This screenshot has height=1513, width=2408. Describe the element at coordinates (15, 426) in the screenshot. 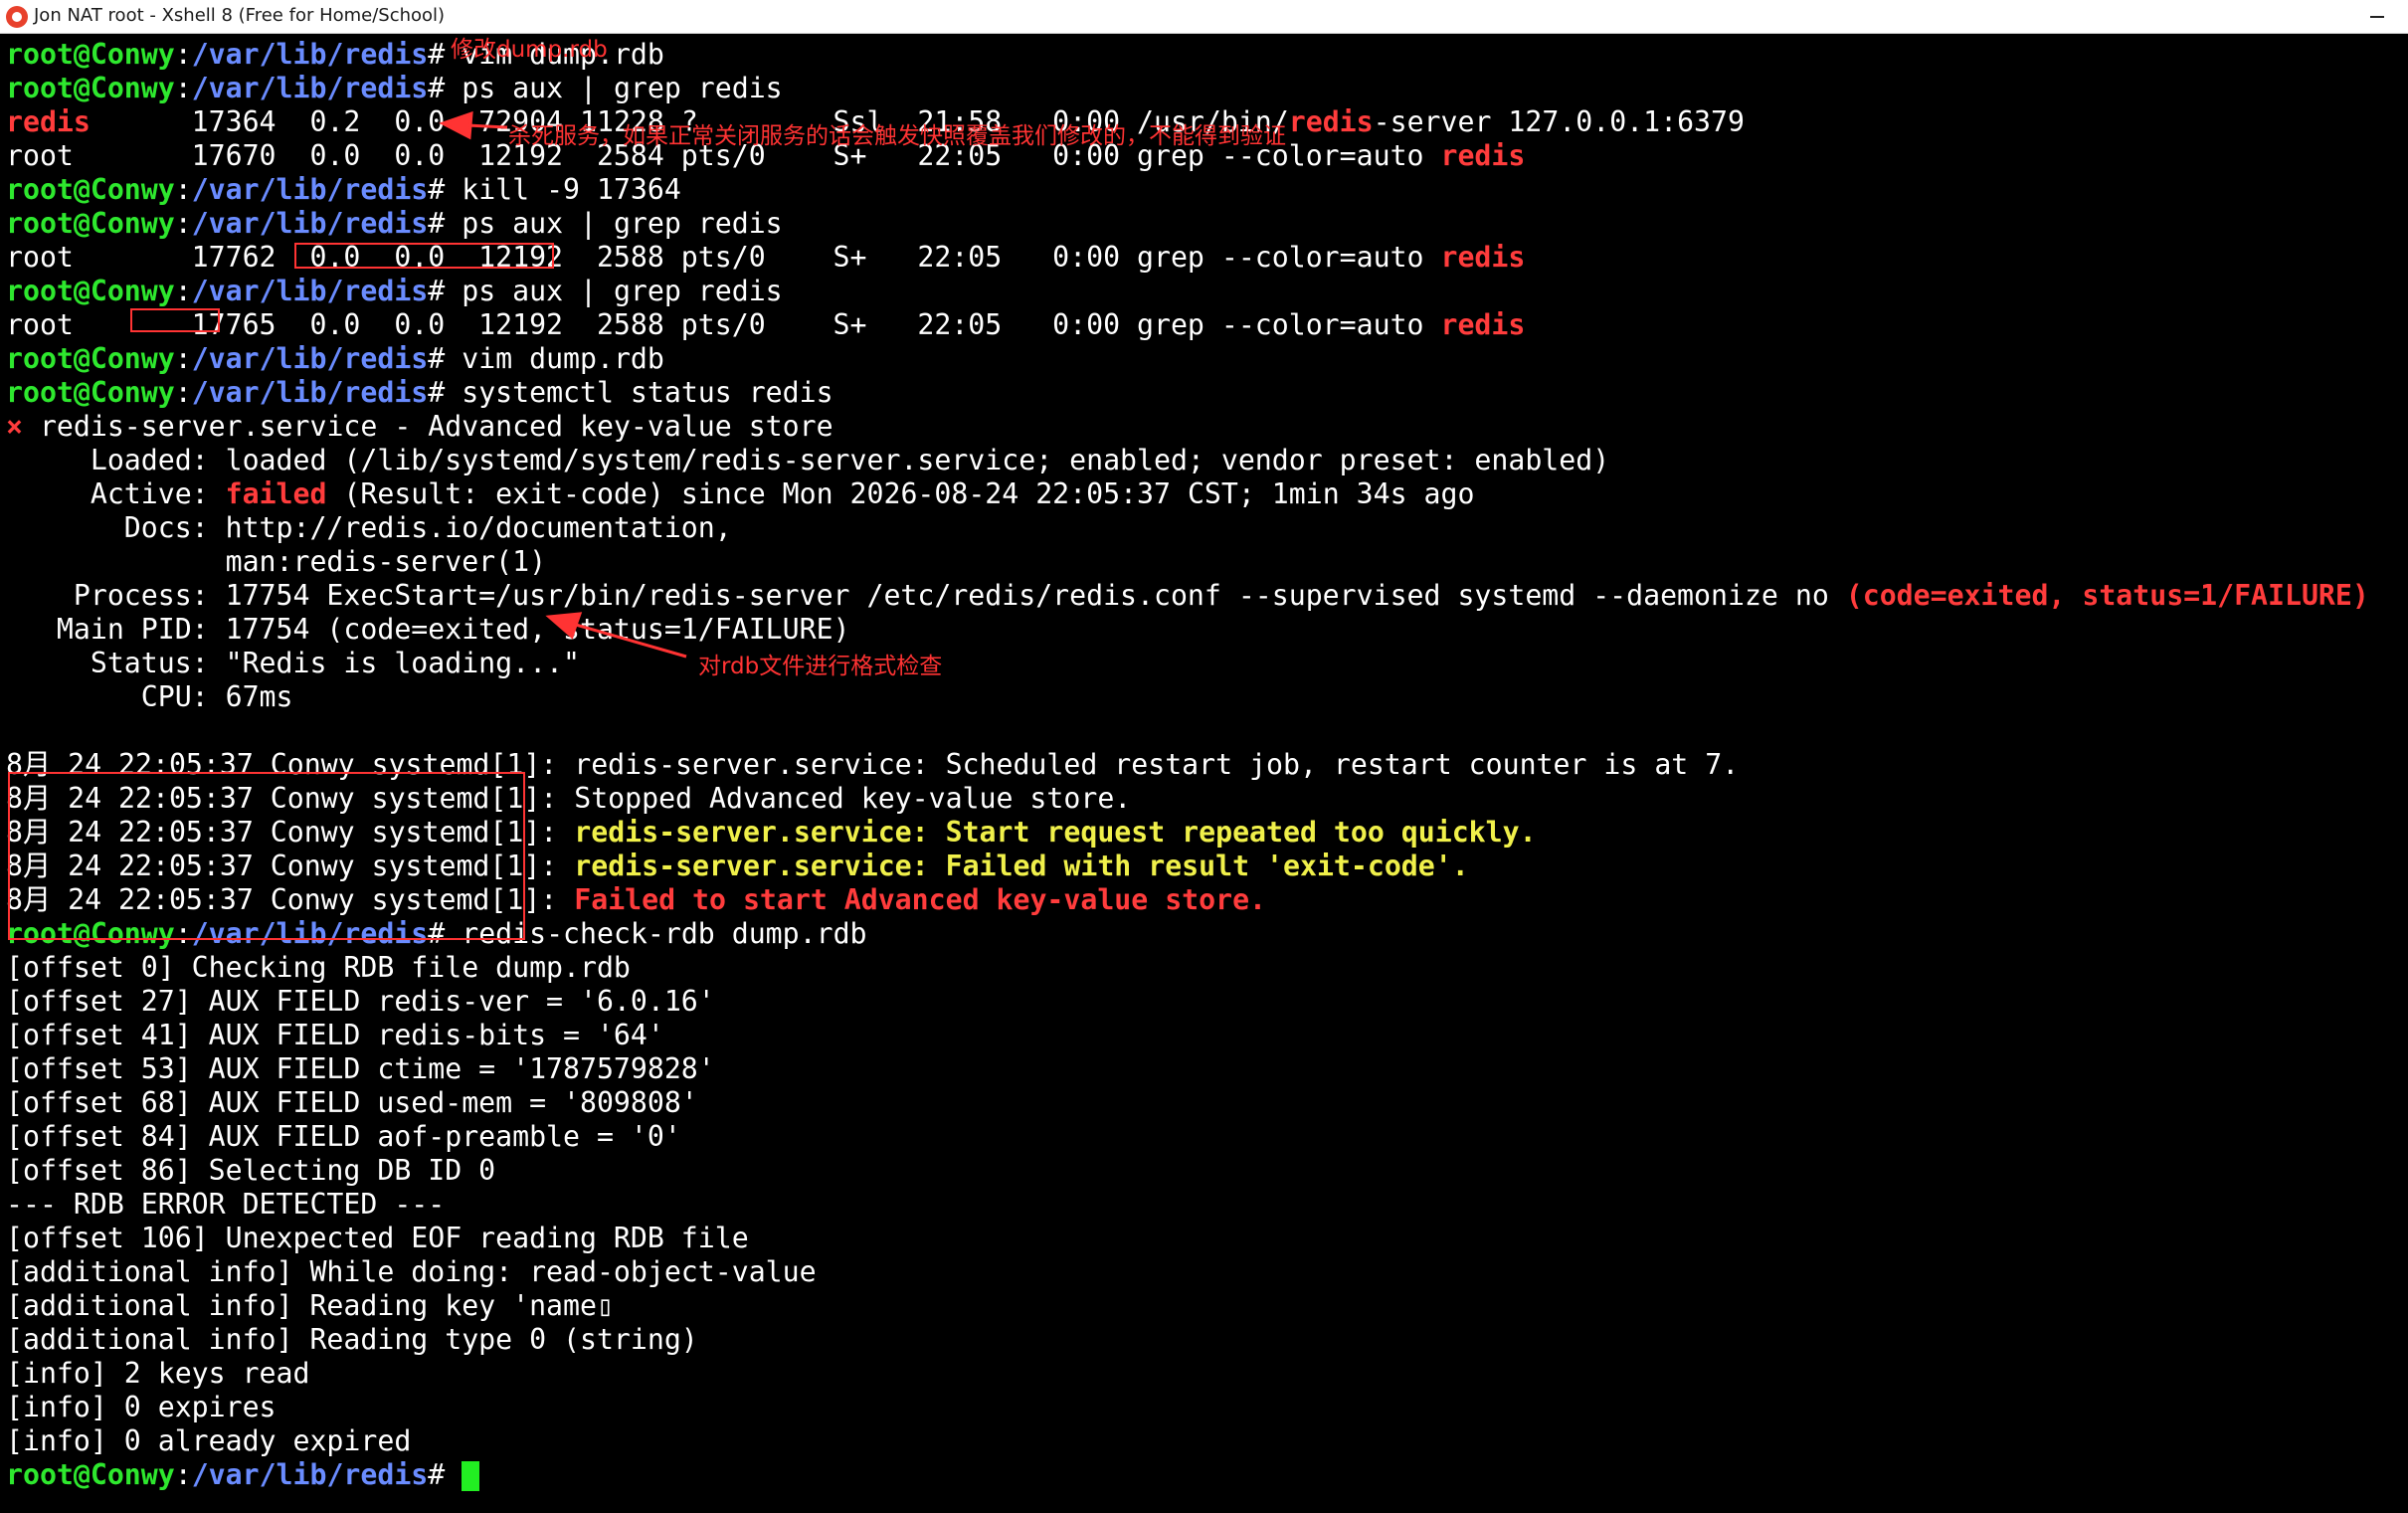

I see `terminal-text: ×` at that location.